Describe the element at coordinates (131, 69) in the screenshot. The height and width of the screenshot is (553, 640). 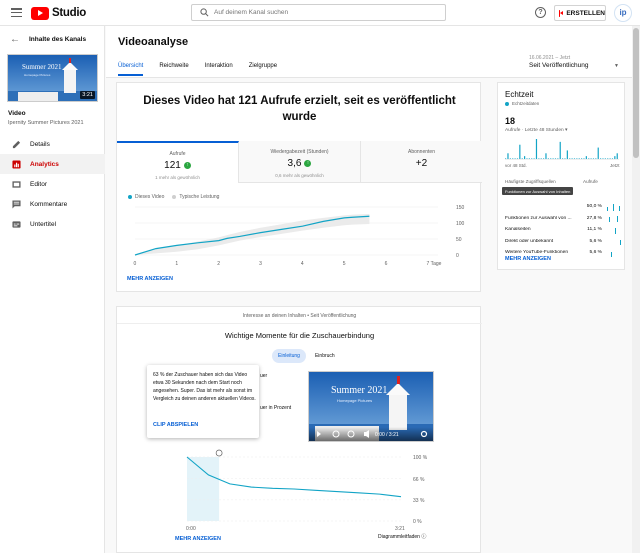
I see `tab-overview: Übersicht` at that location.